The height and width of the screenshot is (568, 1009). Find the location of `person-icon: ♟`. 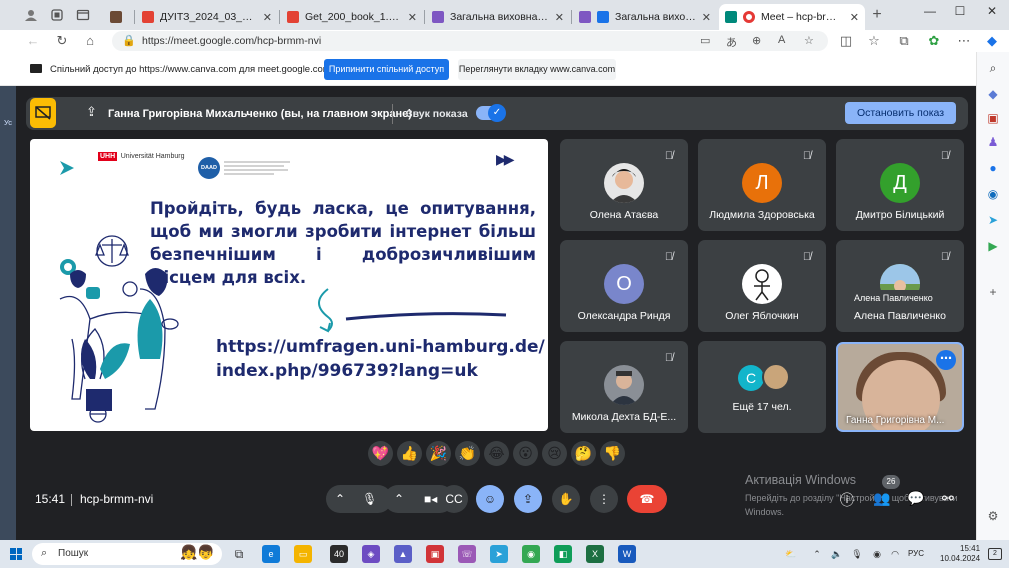

person-icon: ♟ is located at coordinates (993, 142).